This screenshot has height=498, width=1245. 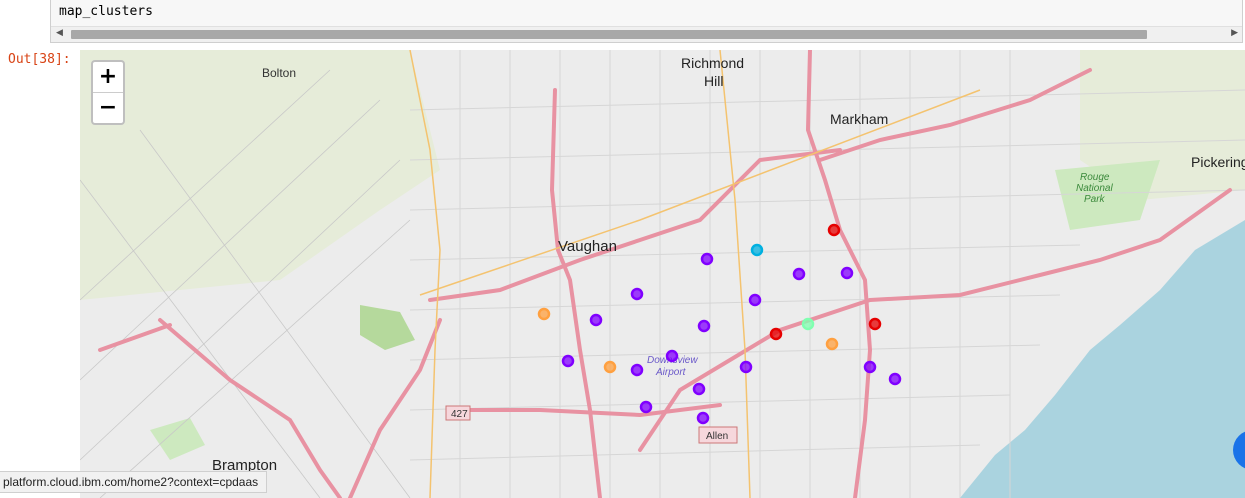 What do you see at coordinates (719, 324) in the screenshot?
I see `cluster-markers` at bounding box center [719, 324].